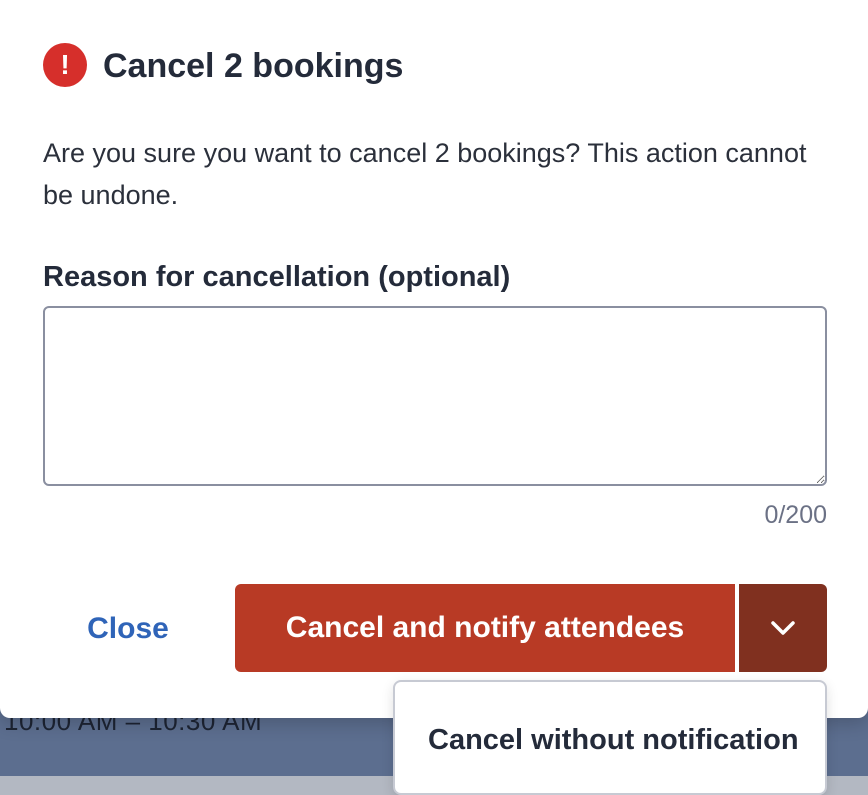  Describe the element at coordinates (795, 515) in the screenshot. I see `character-counter: 0/200` at that location.